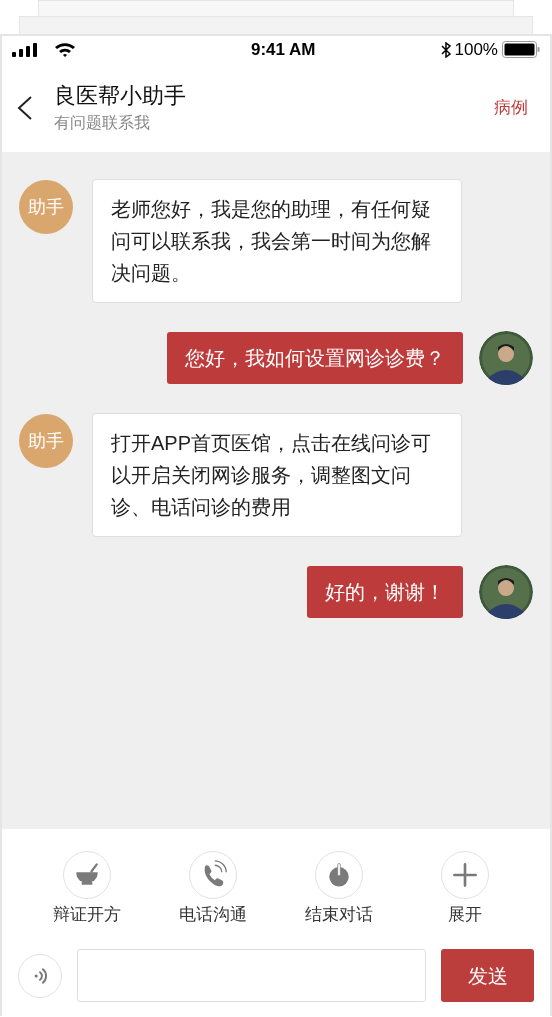  I want to click on send-button: 发送, so click(487, 975).